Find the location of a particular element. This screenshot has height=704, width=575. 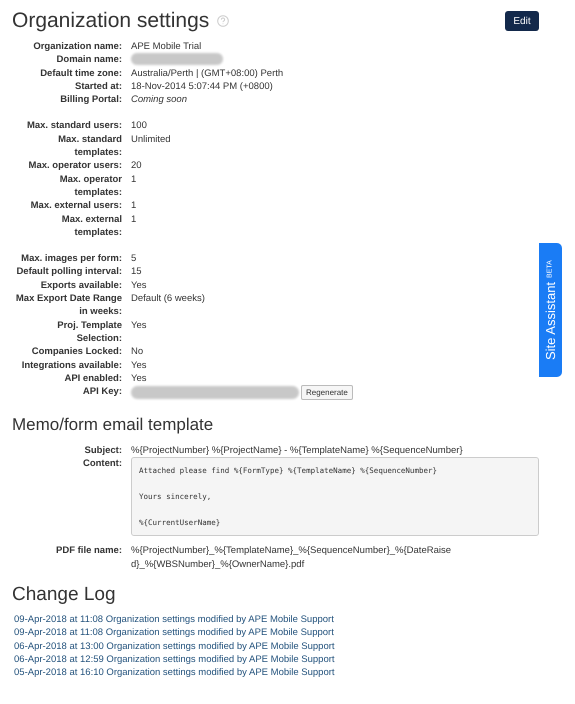

page-title: Organization settings is located at coordinates (111, 21).